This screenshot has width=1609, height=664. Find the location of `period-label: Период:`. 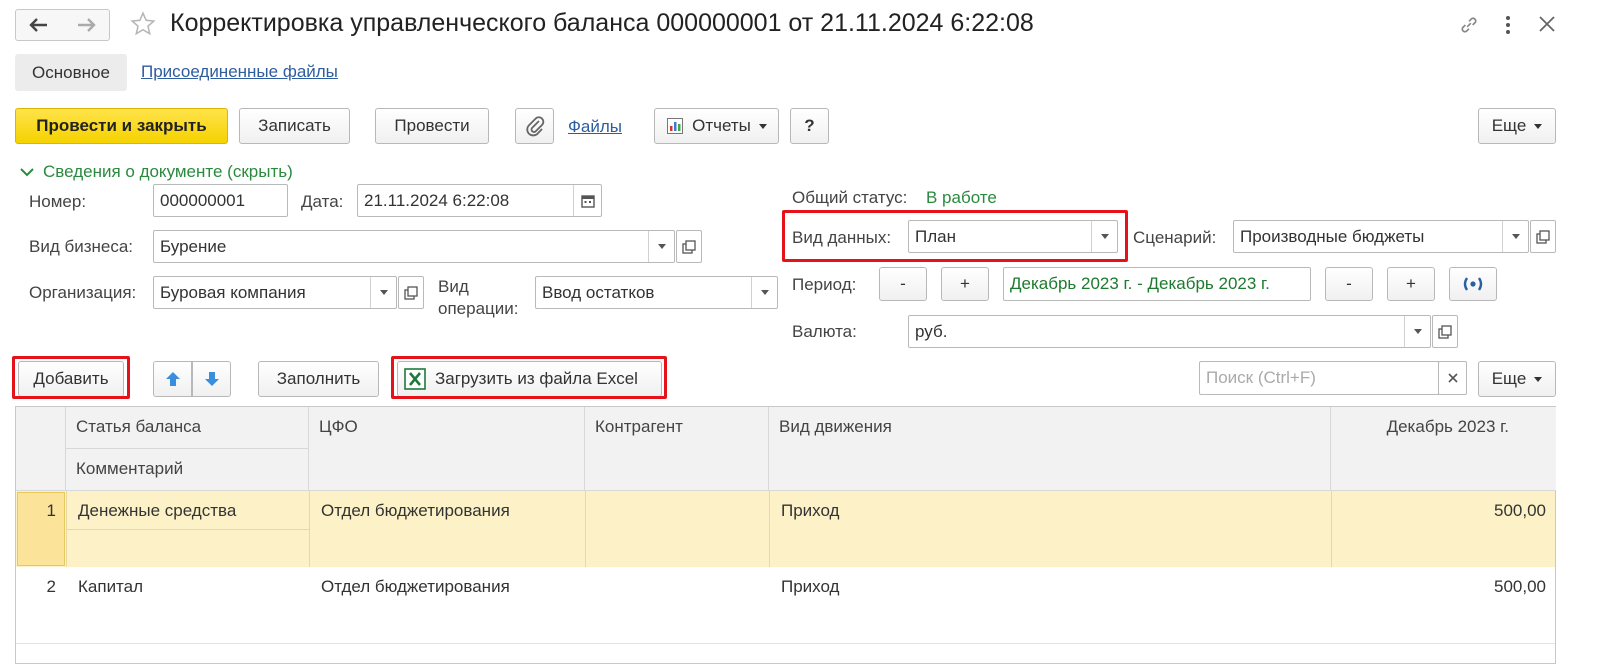

period-label: Период: is located at coordinates (824, 284).